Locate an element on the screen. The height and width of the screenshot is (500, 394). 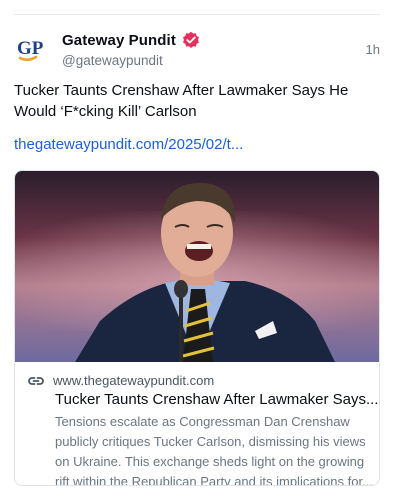
link-icon is located at coordinates (36, 380).